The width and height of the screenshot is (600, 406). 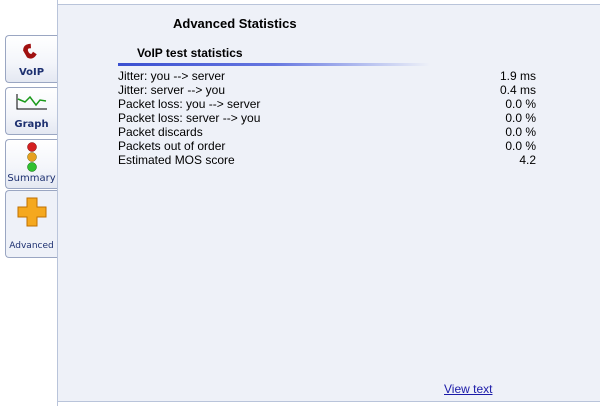 What do you see at coordinates (327, 104) in the screenshot?
I see `stat-row-loss-up: Packet loss: you --> server 0.0 %` at bounding box center [327, 104].